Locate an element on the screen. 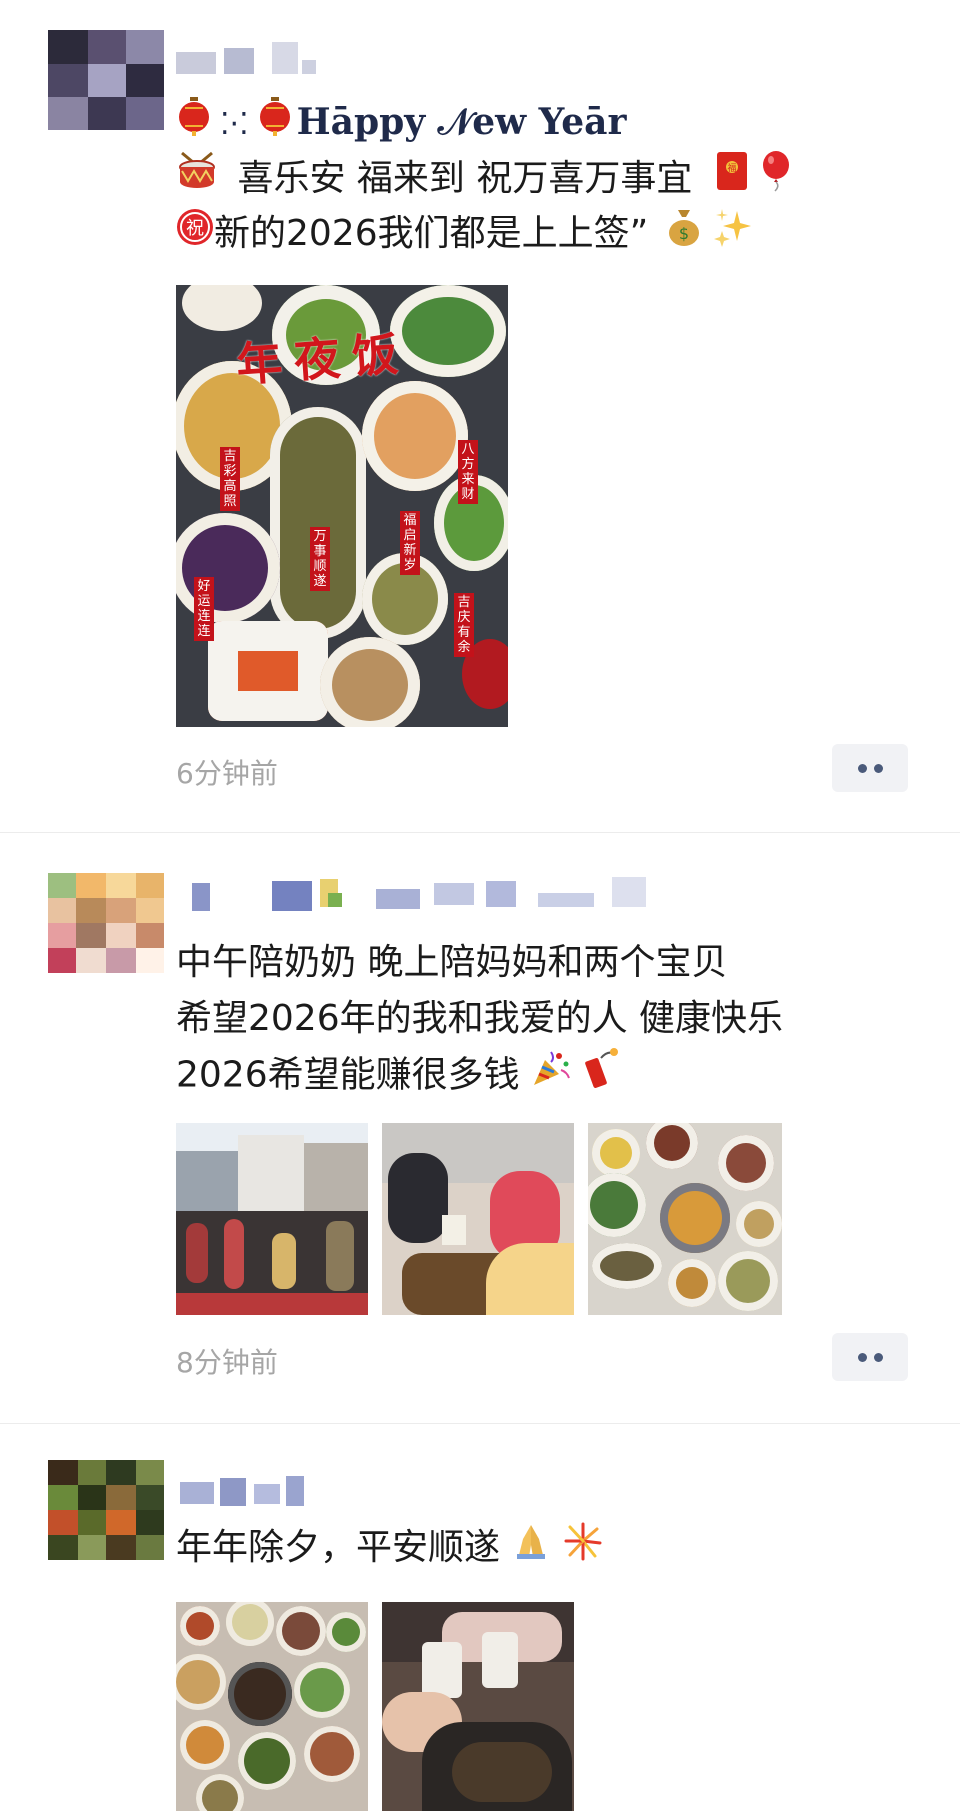 The image size is (960, 1811). post-photo-family-group is located at coordinates (272, 1219).